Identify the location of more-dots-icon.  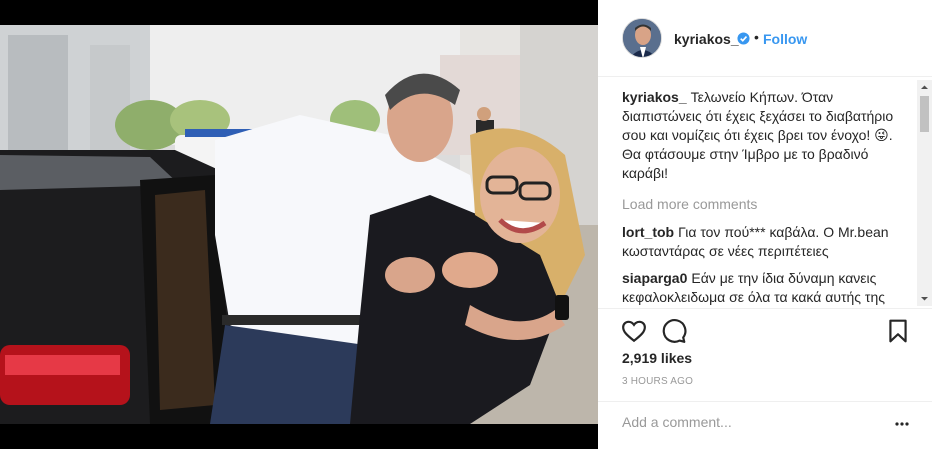
(902, 424).